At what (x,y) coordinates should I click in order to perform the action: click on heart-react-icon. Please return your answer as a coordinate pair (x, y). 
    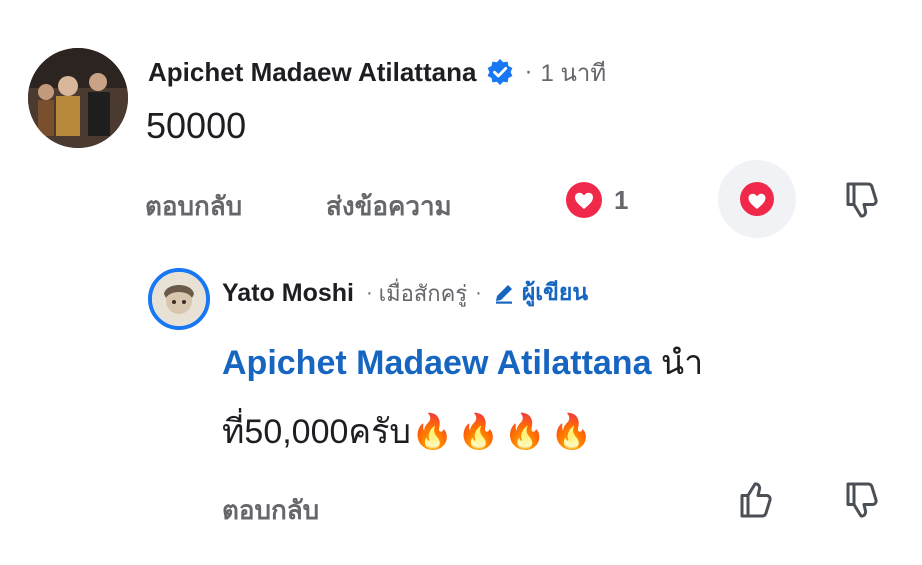
    Looking at the image, I should click on (757, 199).